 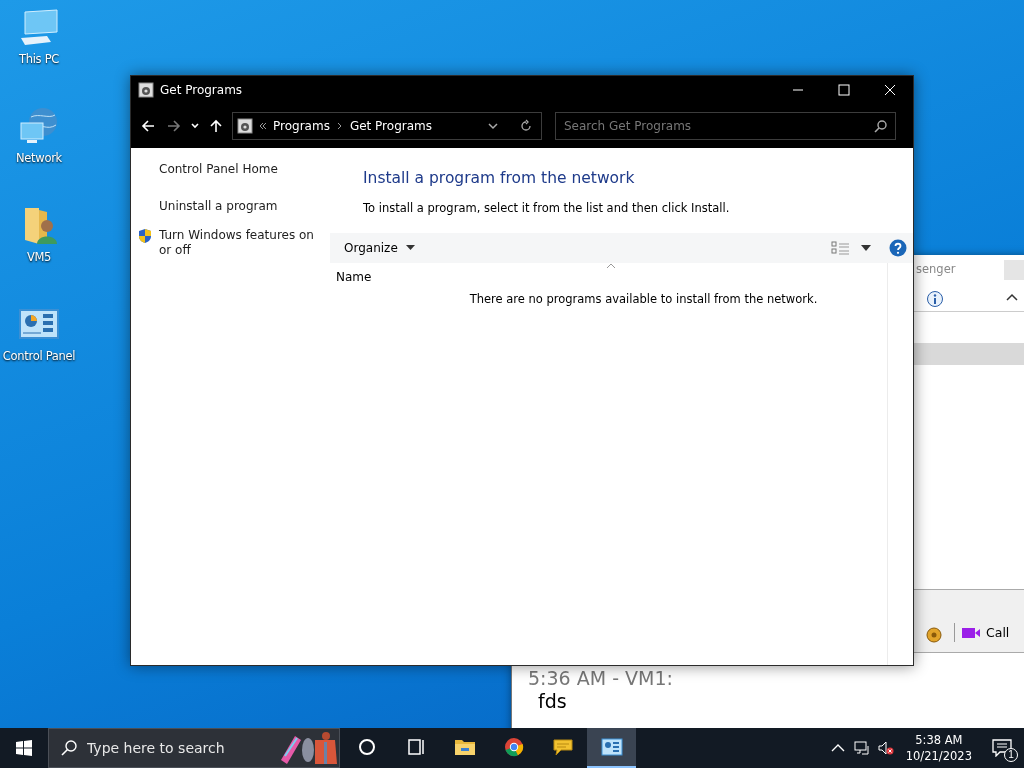 I want to click on folder-icon, so click(x=464, y=747).